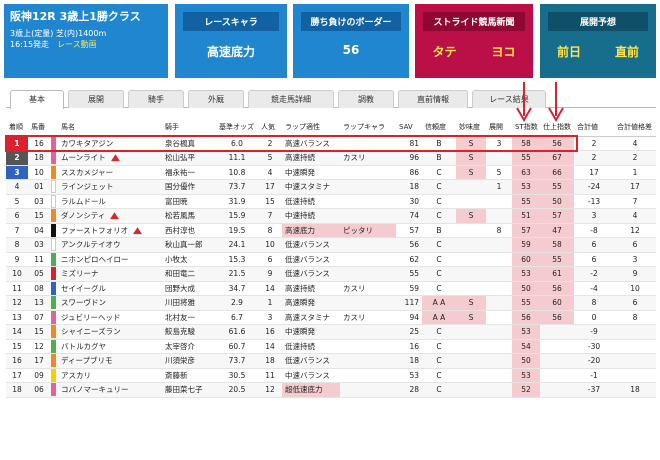  What do you see at coordinates (331, 346) in the screenshot?
I see `table-row: 15 12 バトルカグヤ 太宰啓介 60.7 14 低速持続 16 C 54 -30` at bounding box center [331, 346].